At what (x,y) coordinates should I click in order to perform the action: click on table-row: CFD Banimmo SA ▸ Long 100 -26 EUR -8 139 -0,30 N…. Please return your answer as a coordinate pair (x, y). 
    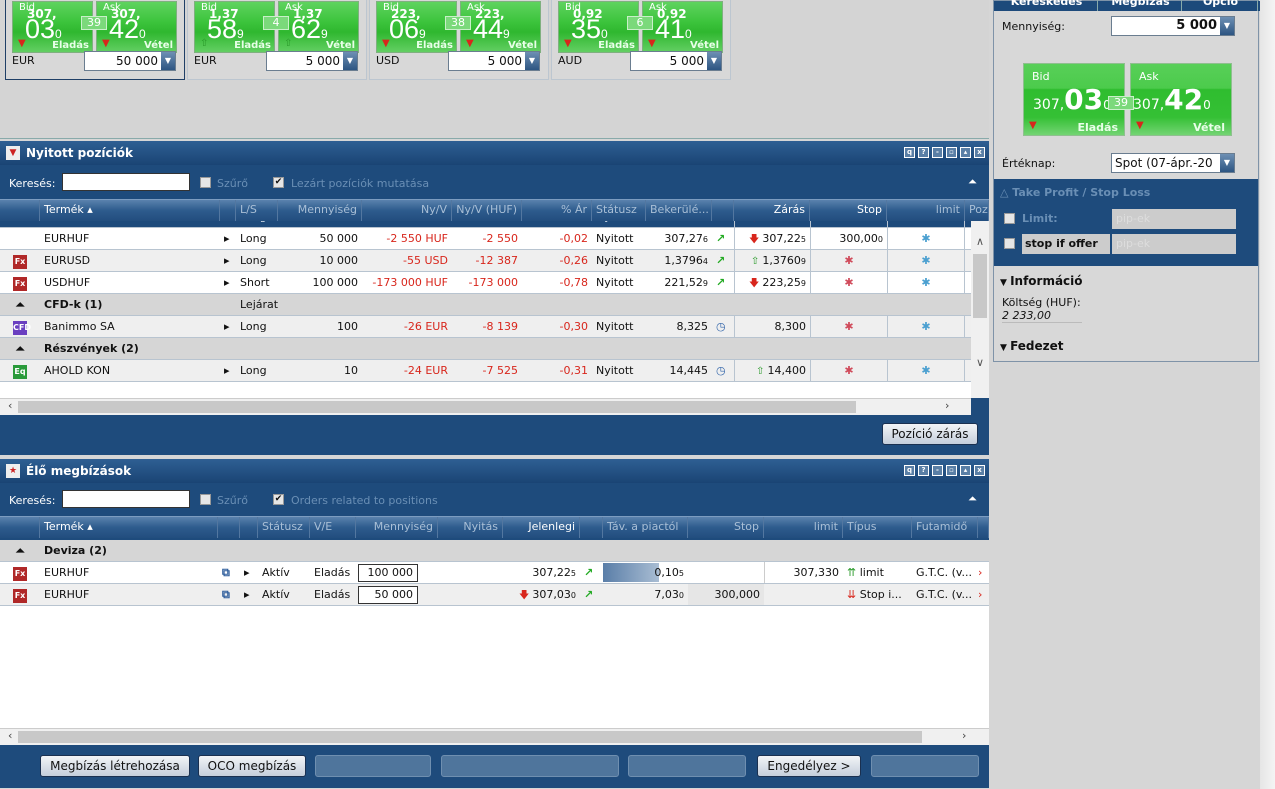
    Looking at the image, I should click on (485, 327).